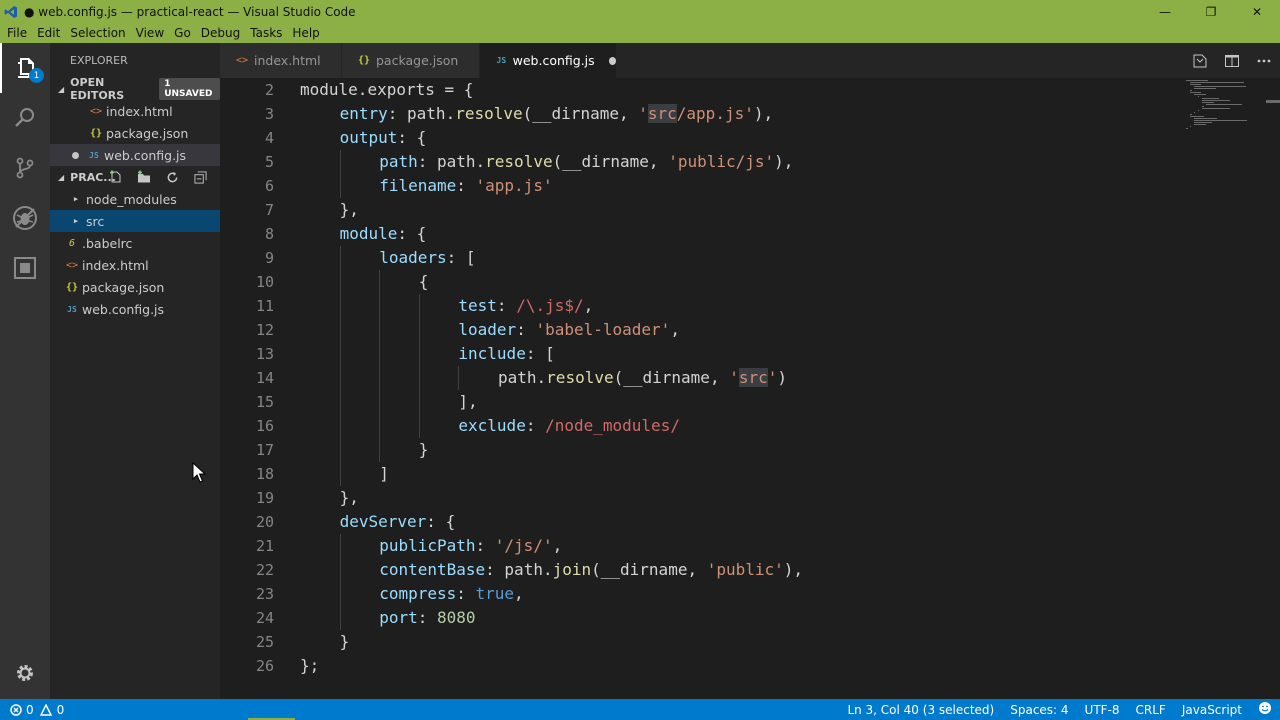 This screenshot has width=1280, height=720. Describe the element at coordinates (37, 709) in the screenshot. I see `problems-status: 0 0` at that location.